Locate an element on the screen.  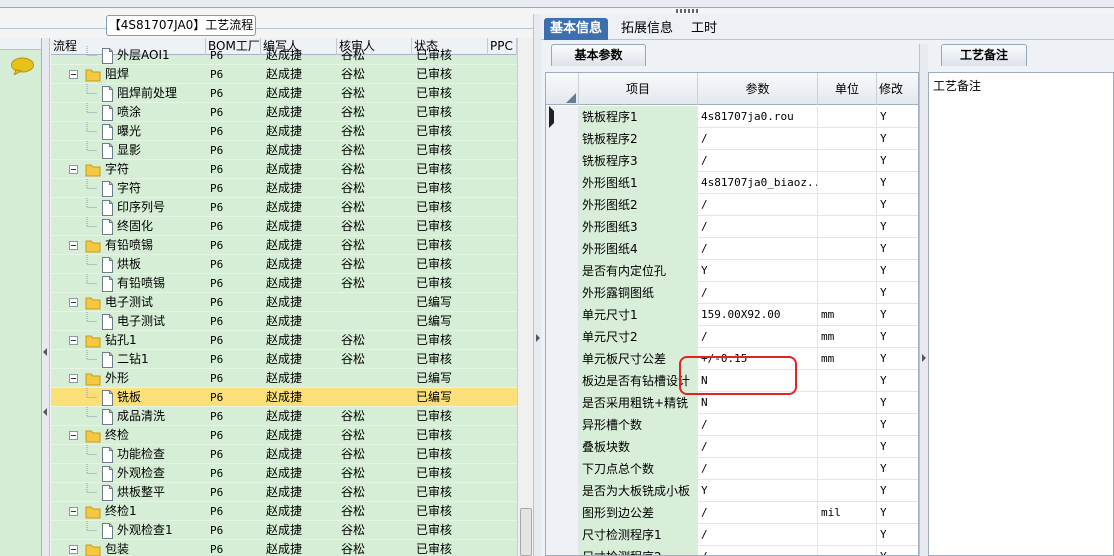
param-row: 外形图纸1 4s81707ja0_biaoz... Y is located at coordinates (732, 183).